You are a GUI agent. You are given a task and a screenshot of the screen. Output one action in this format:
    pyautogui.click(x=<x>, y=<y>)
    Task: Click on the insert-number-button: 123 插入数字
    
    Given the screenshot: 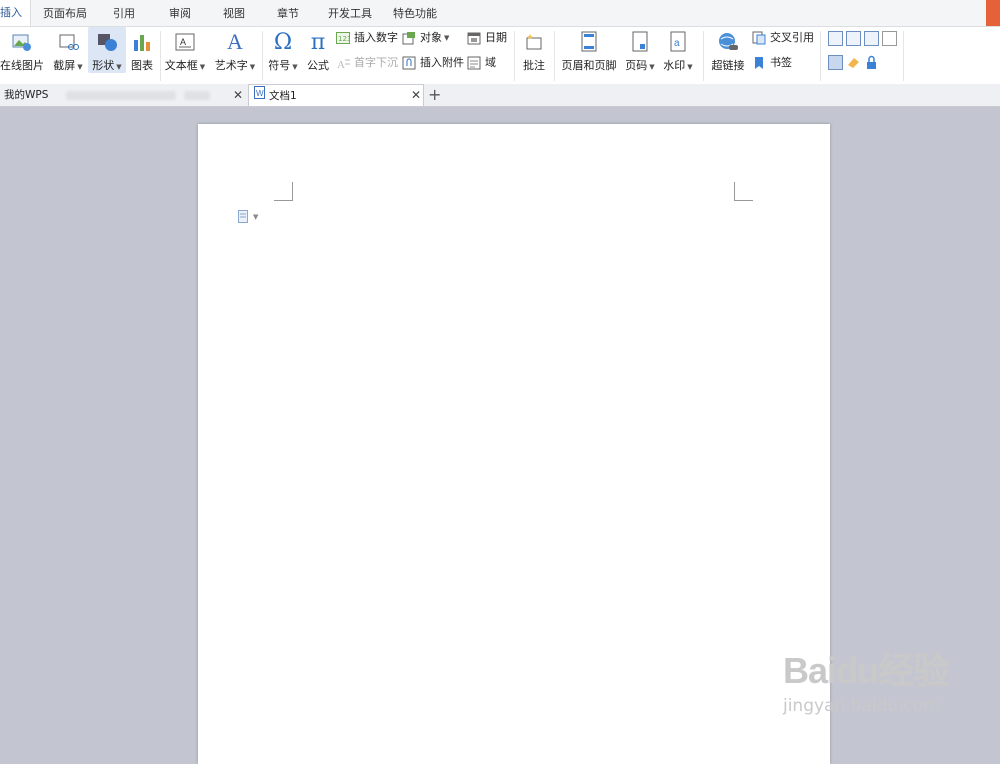 What is the action you would take?
    pyautogui.click(x=367, y=38)
    